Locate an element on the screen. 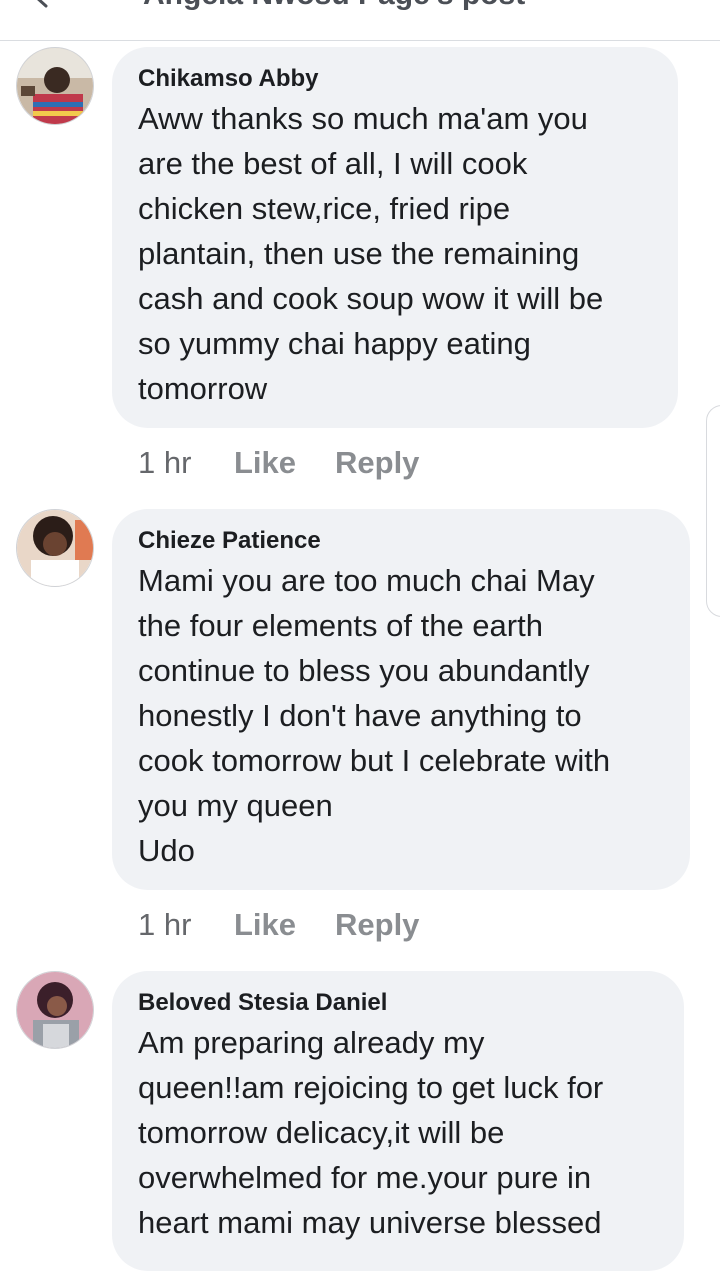 The width and height of the screenshot is (720, 1271). comment-author: Chikamso Abby is located at coordinates (395, 79).